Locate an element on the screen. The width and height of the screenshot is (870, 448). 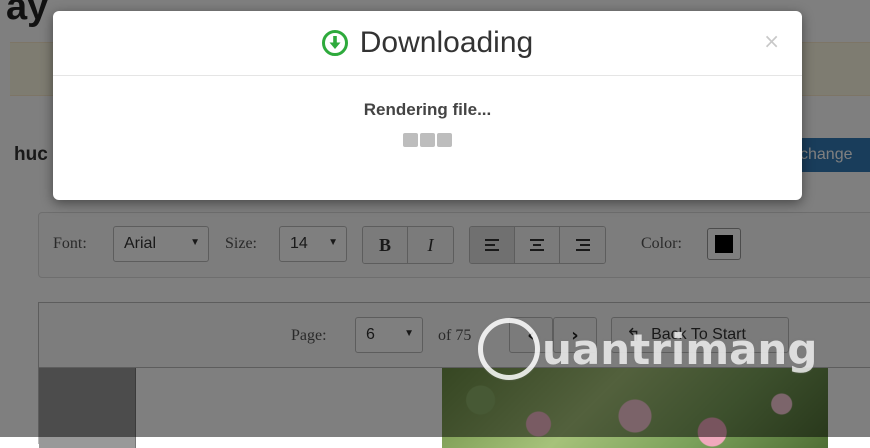
modal-header: Downloading × is located at coordinates (427, 43).